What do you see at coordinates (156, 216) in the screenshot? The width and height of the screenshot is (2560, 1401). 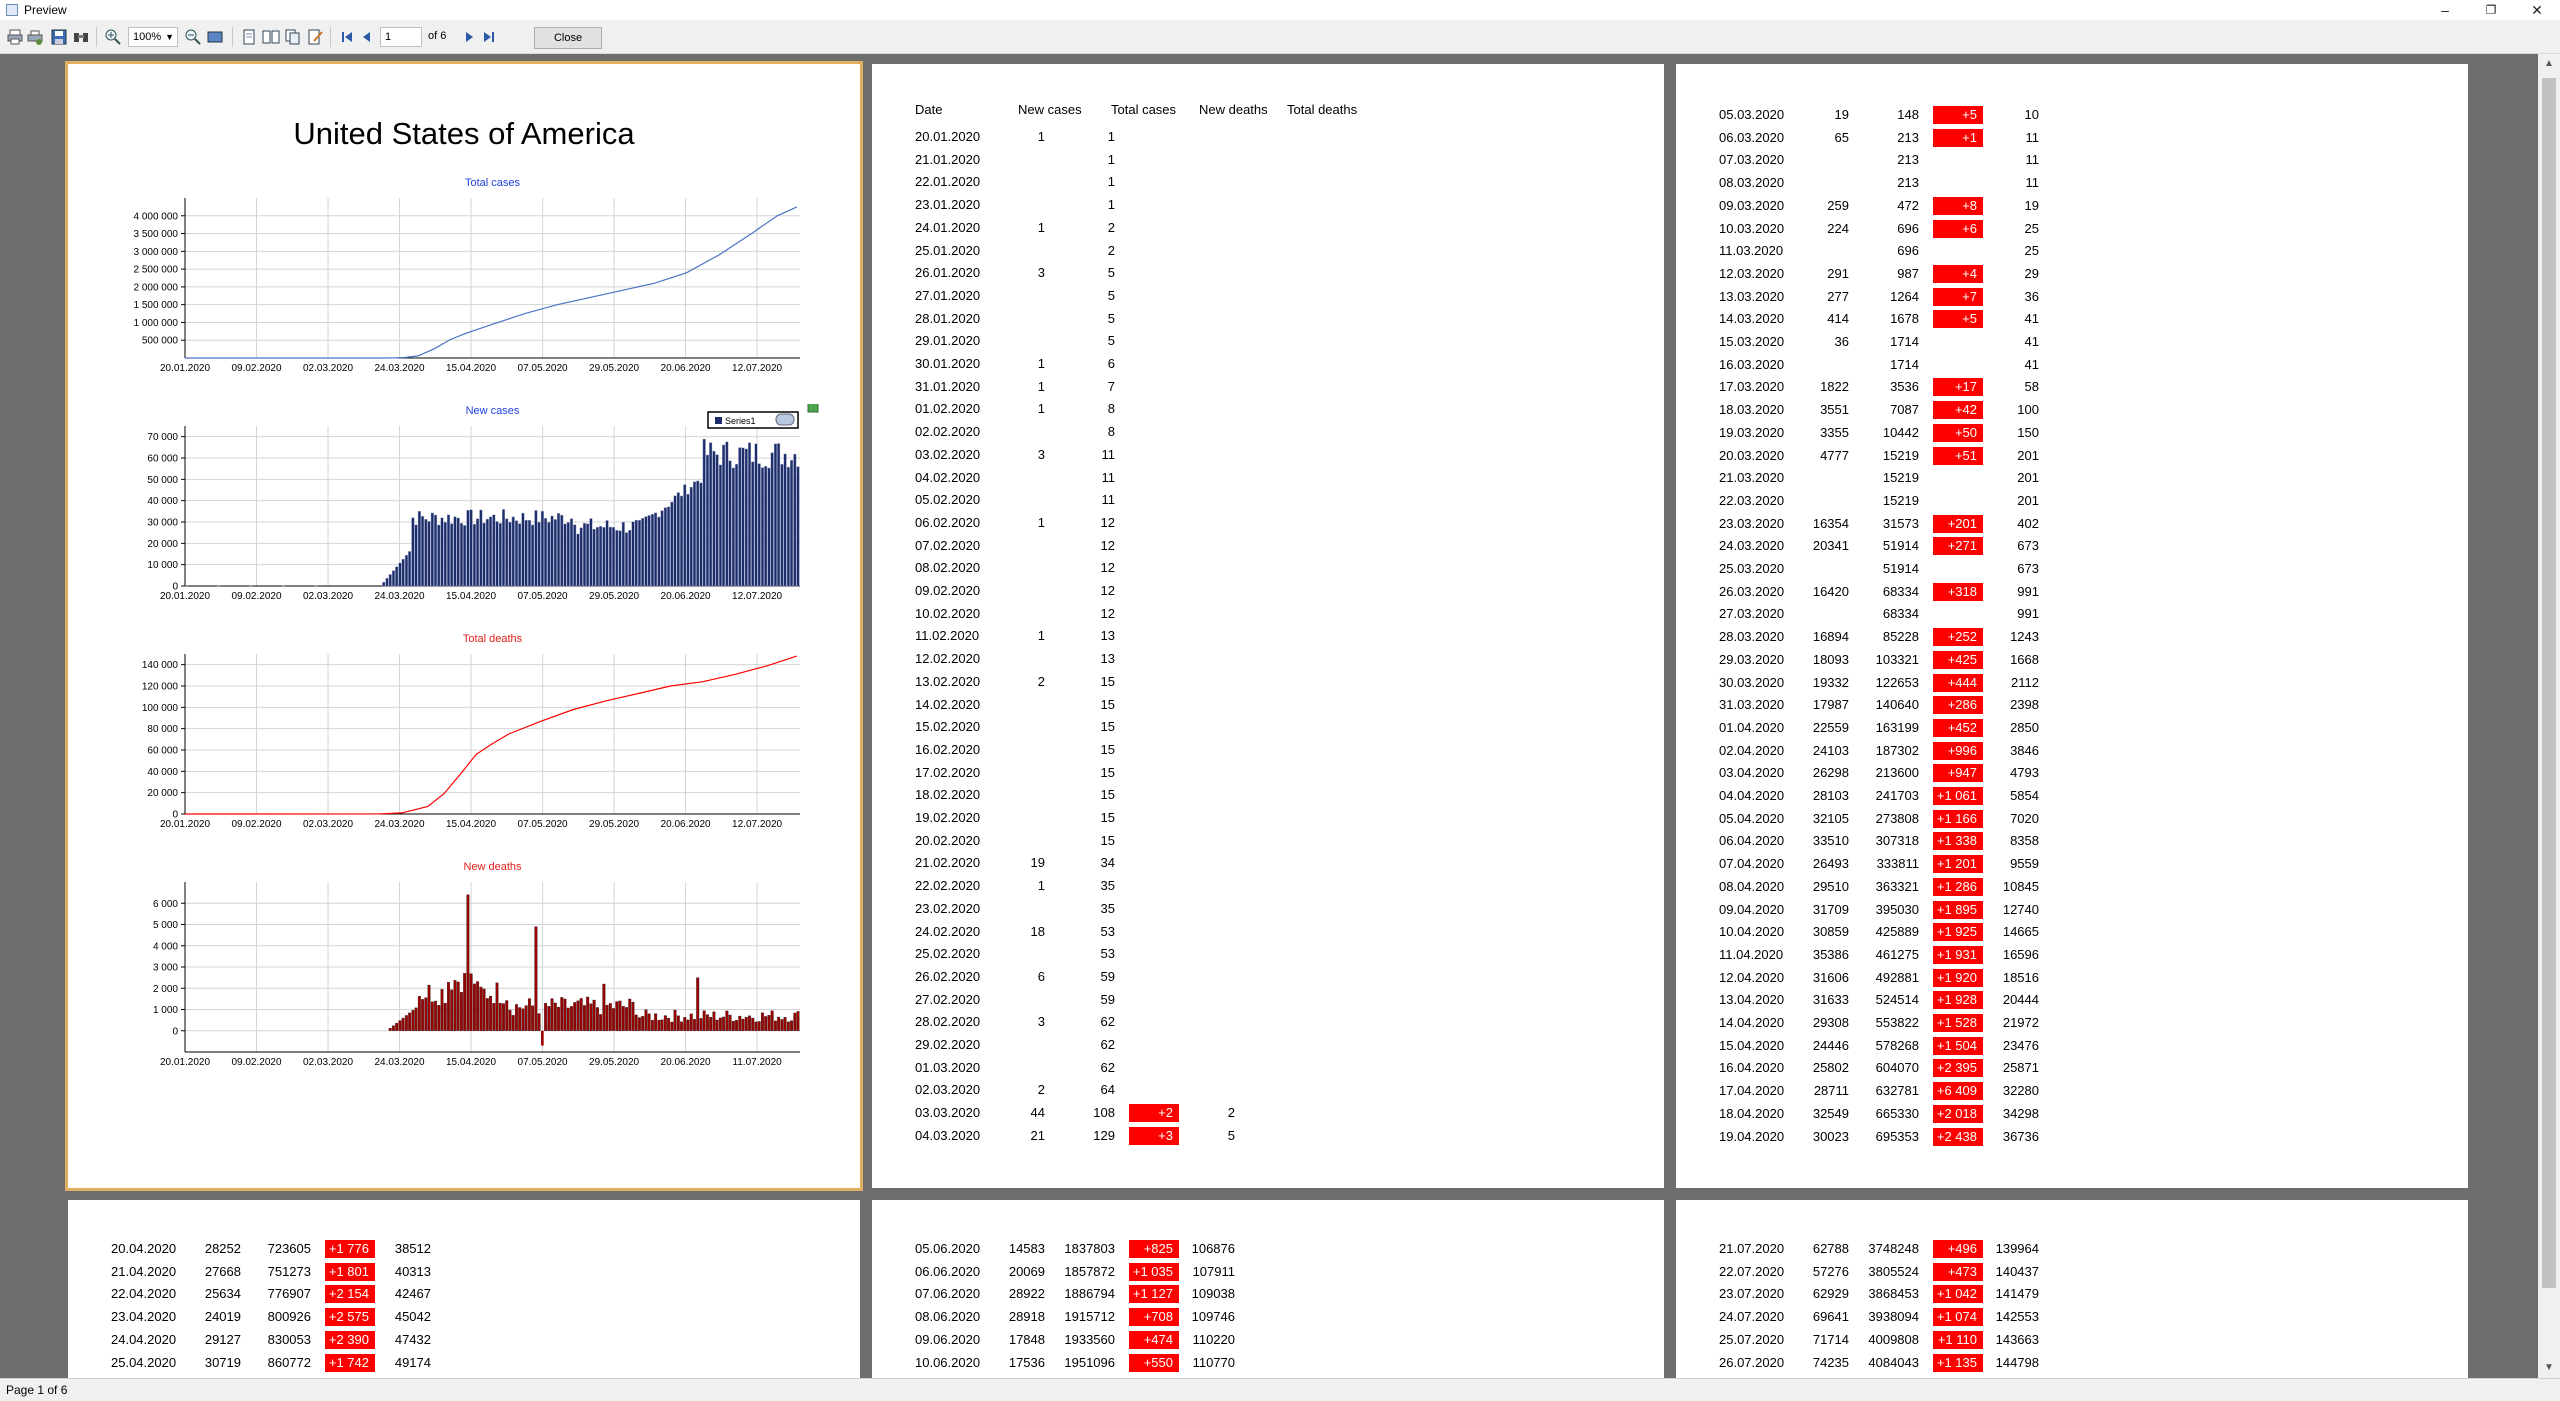 I see `y-tick-label: 4 000 000` at bounding box center [156, 216].